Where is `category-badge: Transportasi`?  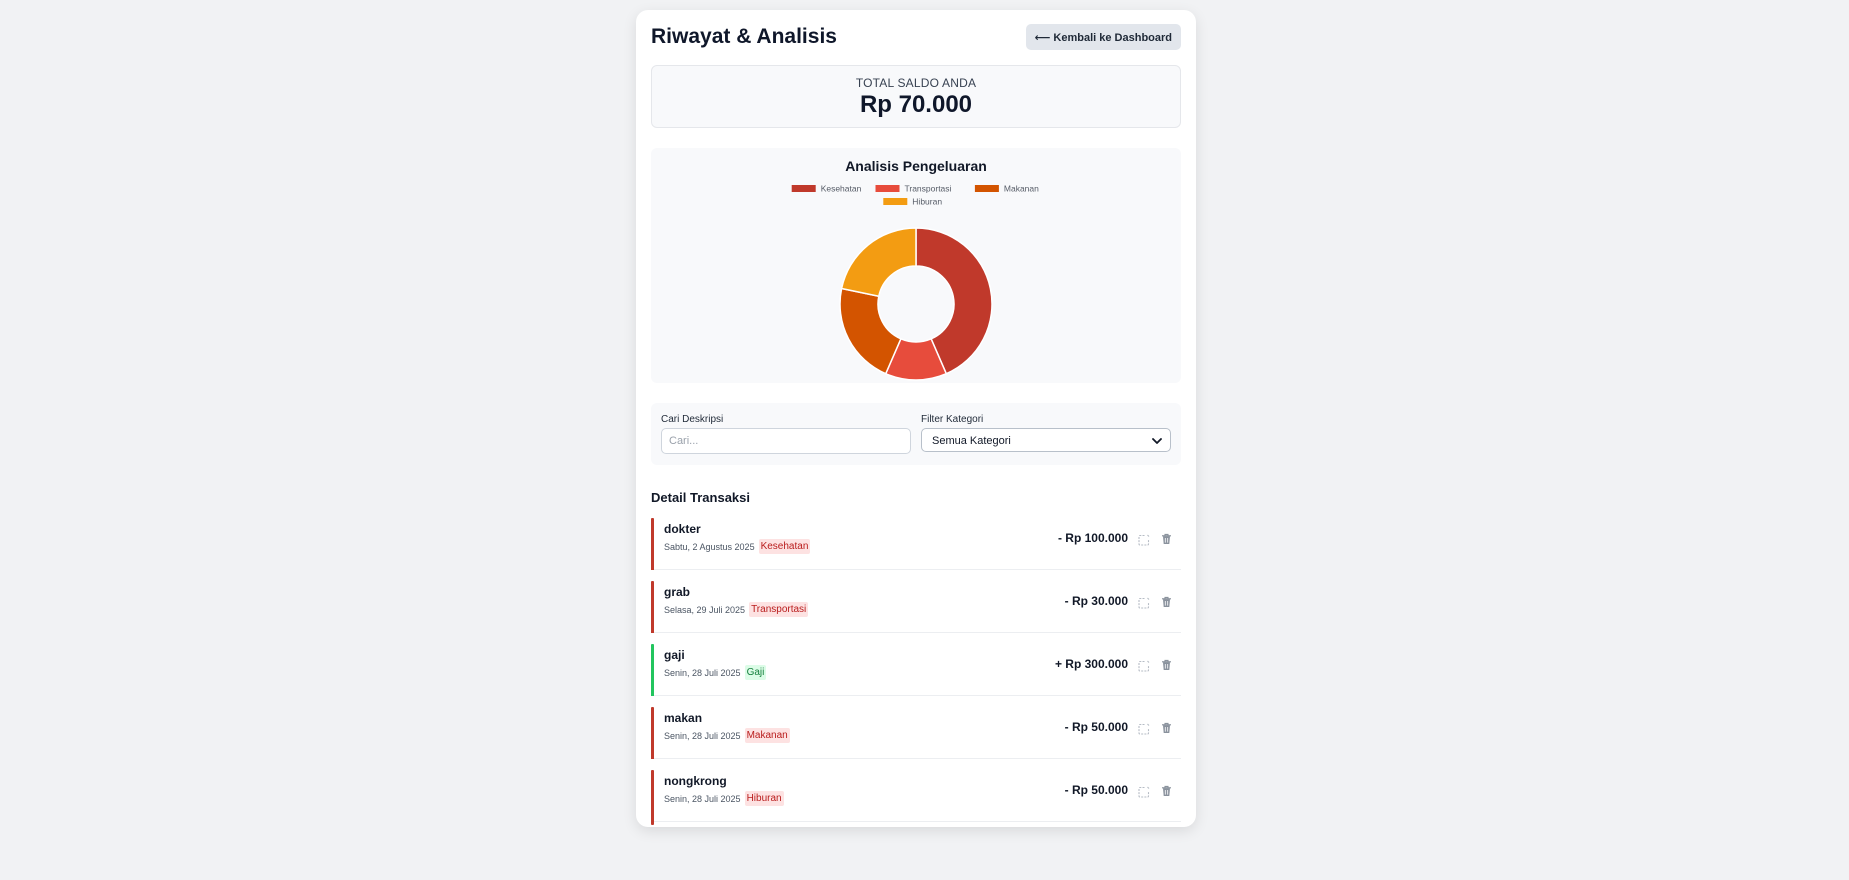
category-badge: Transportasi is located at coordinates (779, 609).